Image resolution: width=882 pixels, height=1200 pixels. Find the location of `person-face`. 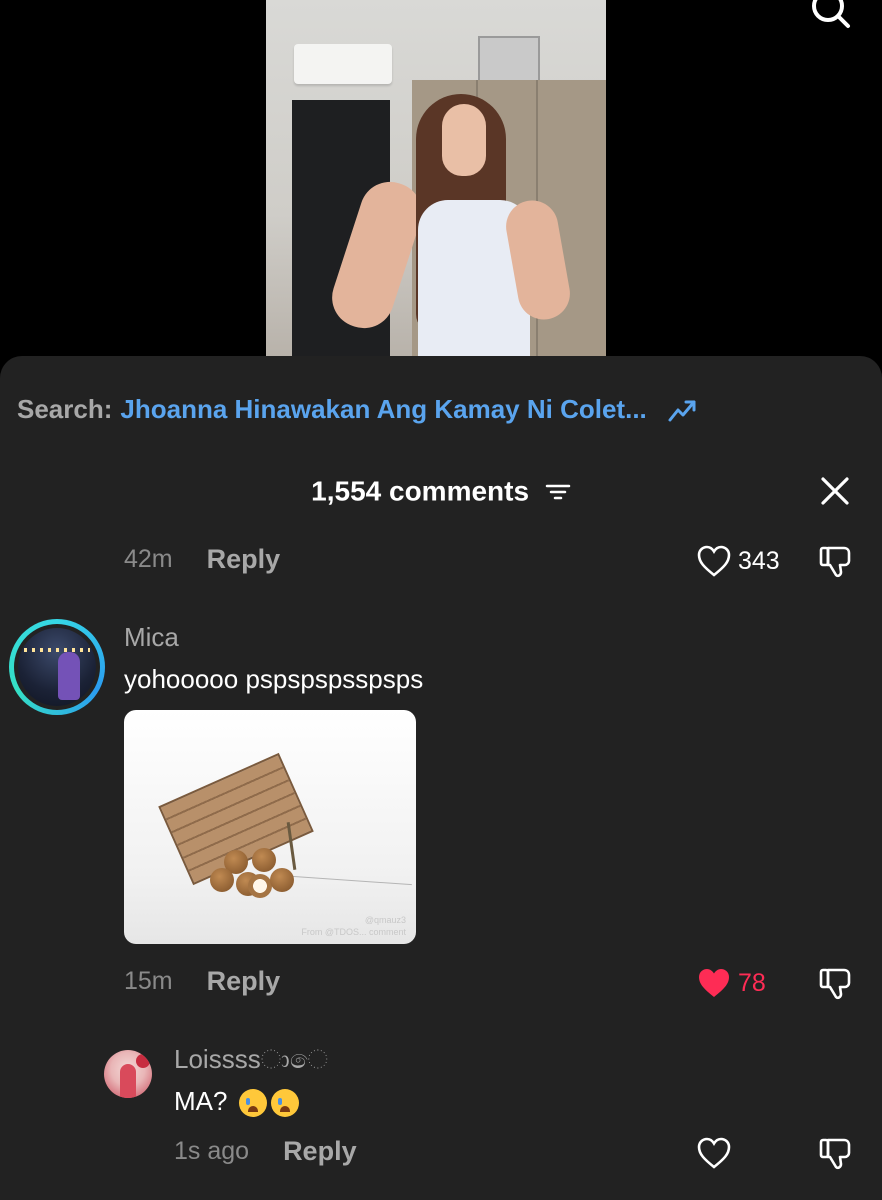

person-face is located at coordinates (464, 140).